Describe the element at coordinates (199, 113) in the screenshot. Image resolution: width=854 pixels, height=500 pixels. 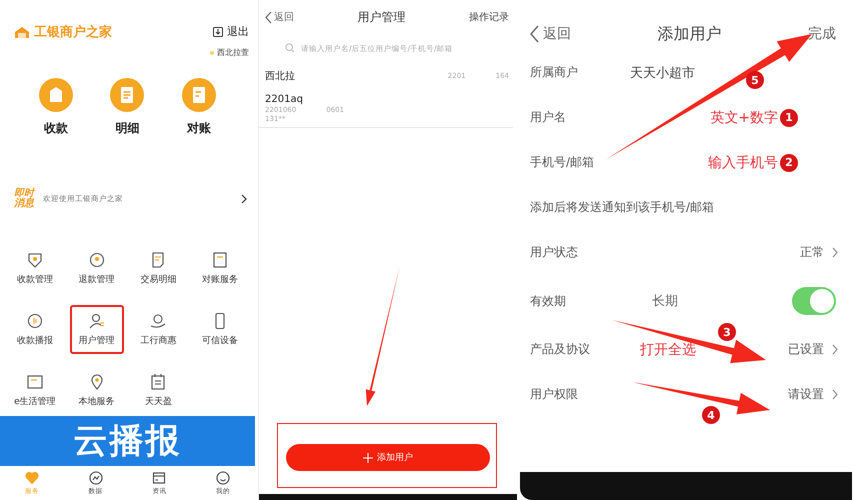
I see `shortcut-button: 对账` at that location.